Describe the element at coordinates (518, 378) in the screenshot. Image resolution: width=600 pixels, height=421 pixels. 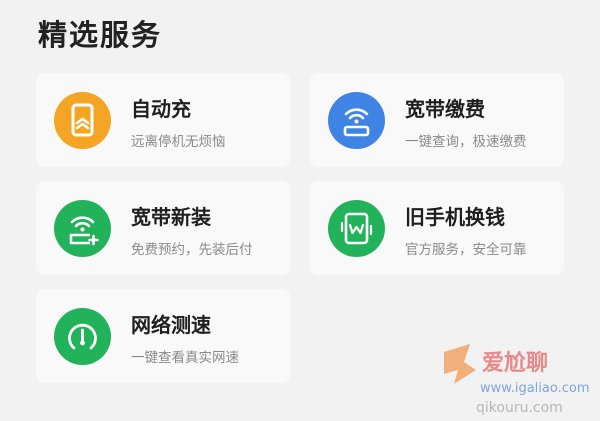
I see `site-watermark: 爱尬聊 www.igaliao.com qikouru.com` at that location.